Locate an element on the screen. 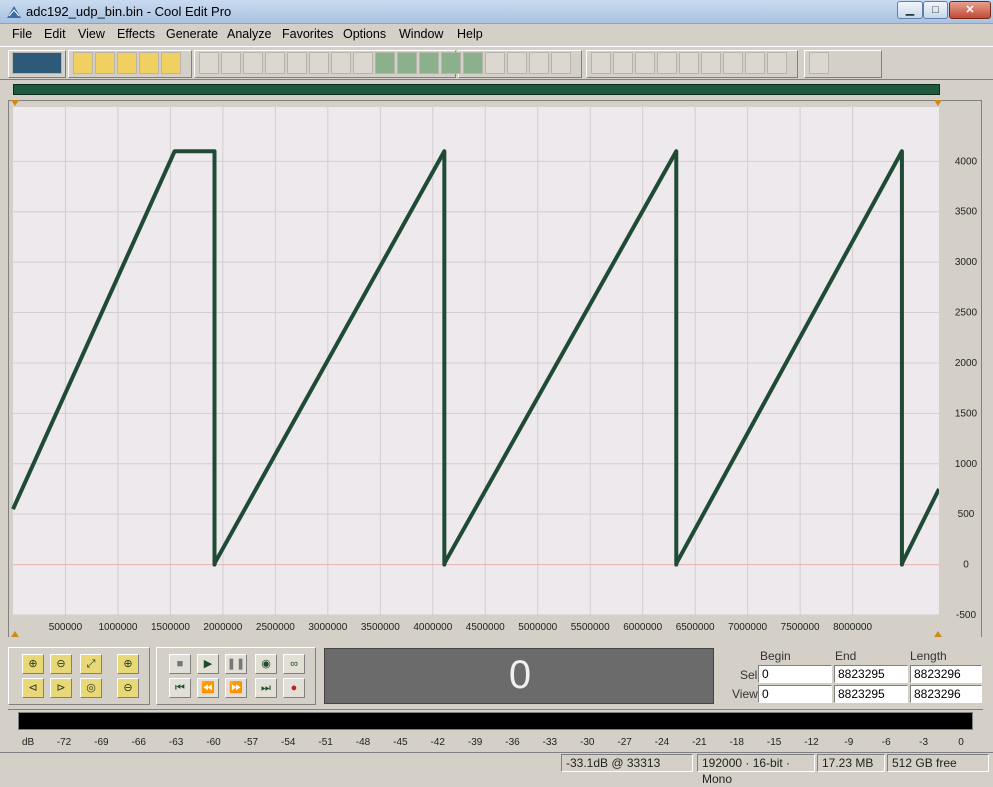 This screenshot has width=993, height=787. paste-new-icon is located at coordinates (363, 63).